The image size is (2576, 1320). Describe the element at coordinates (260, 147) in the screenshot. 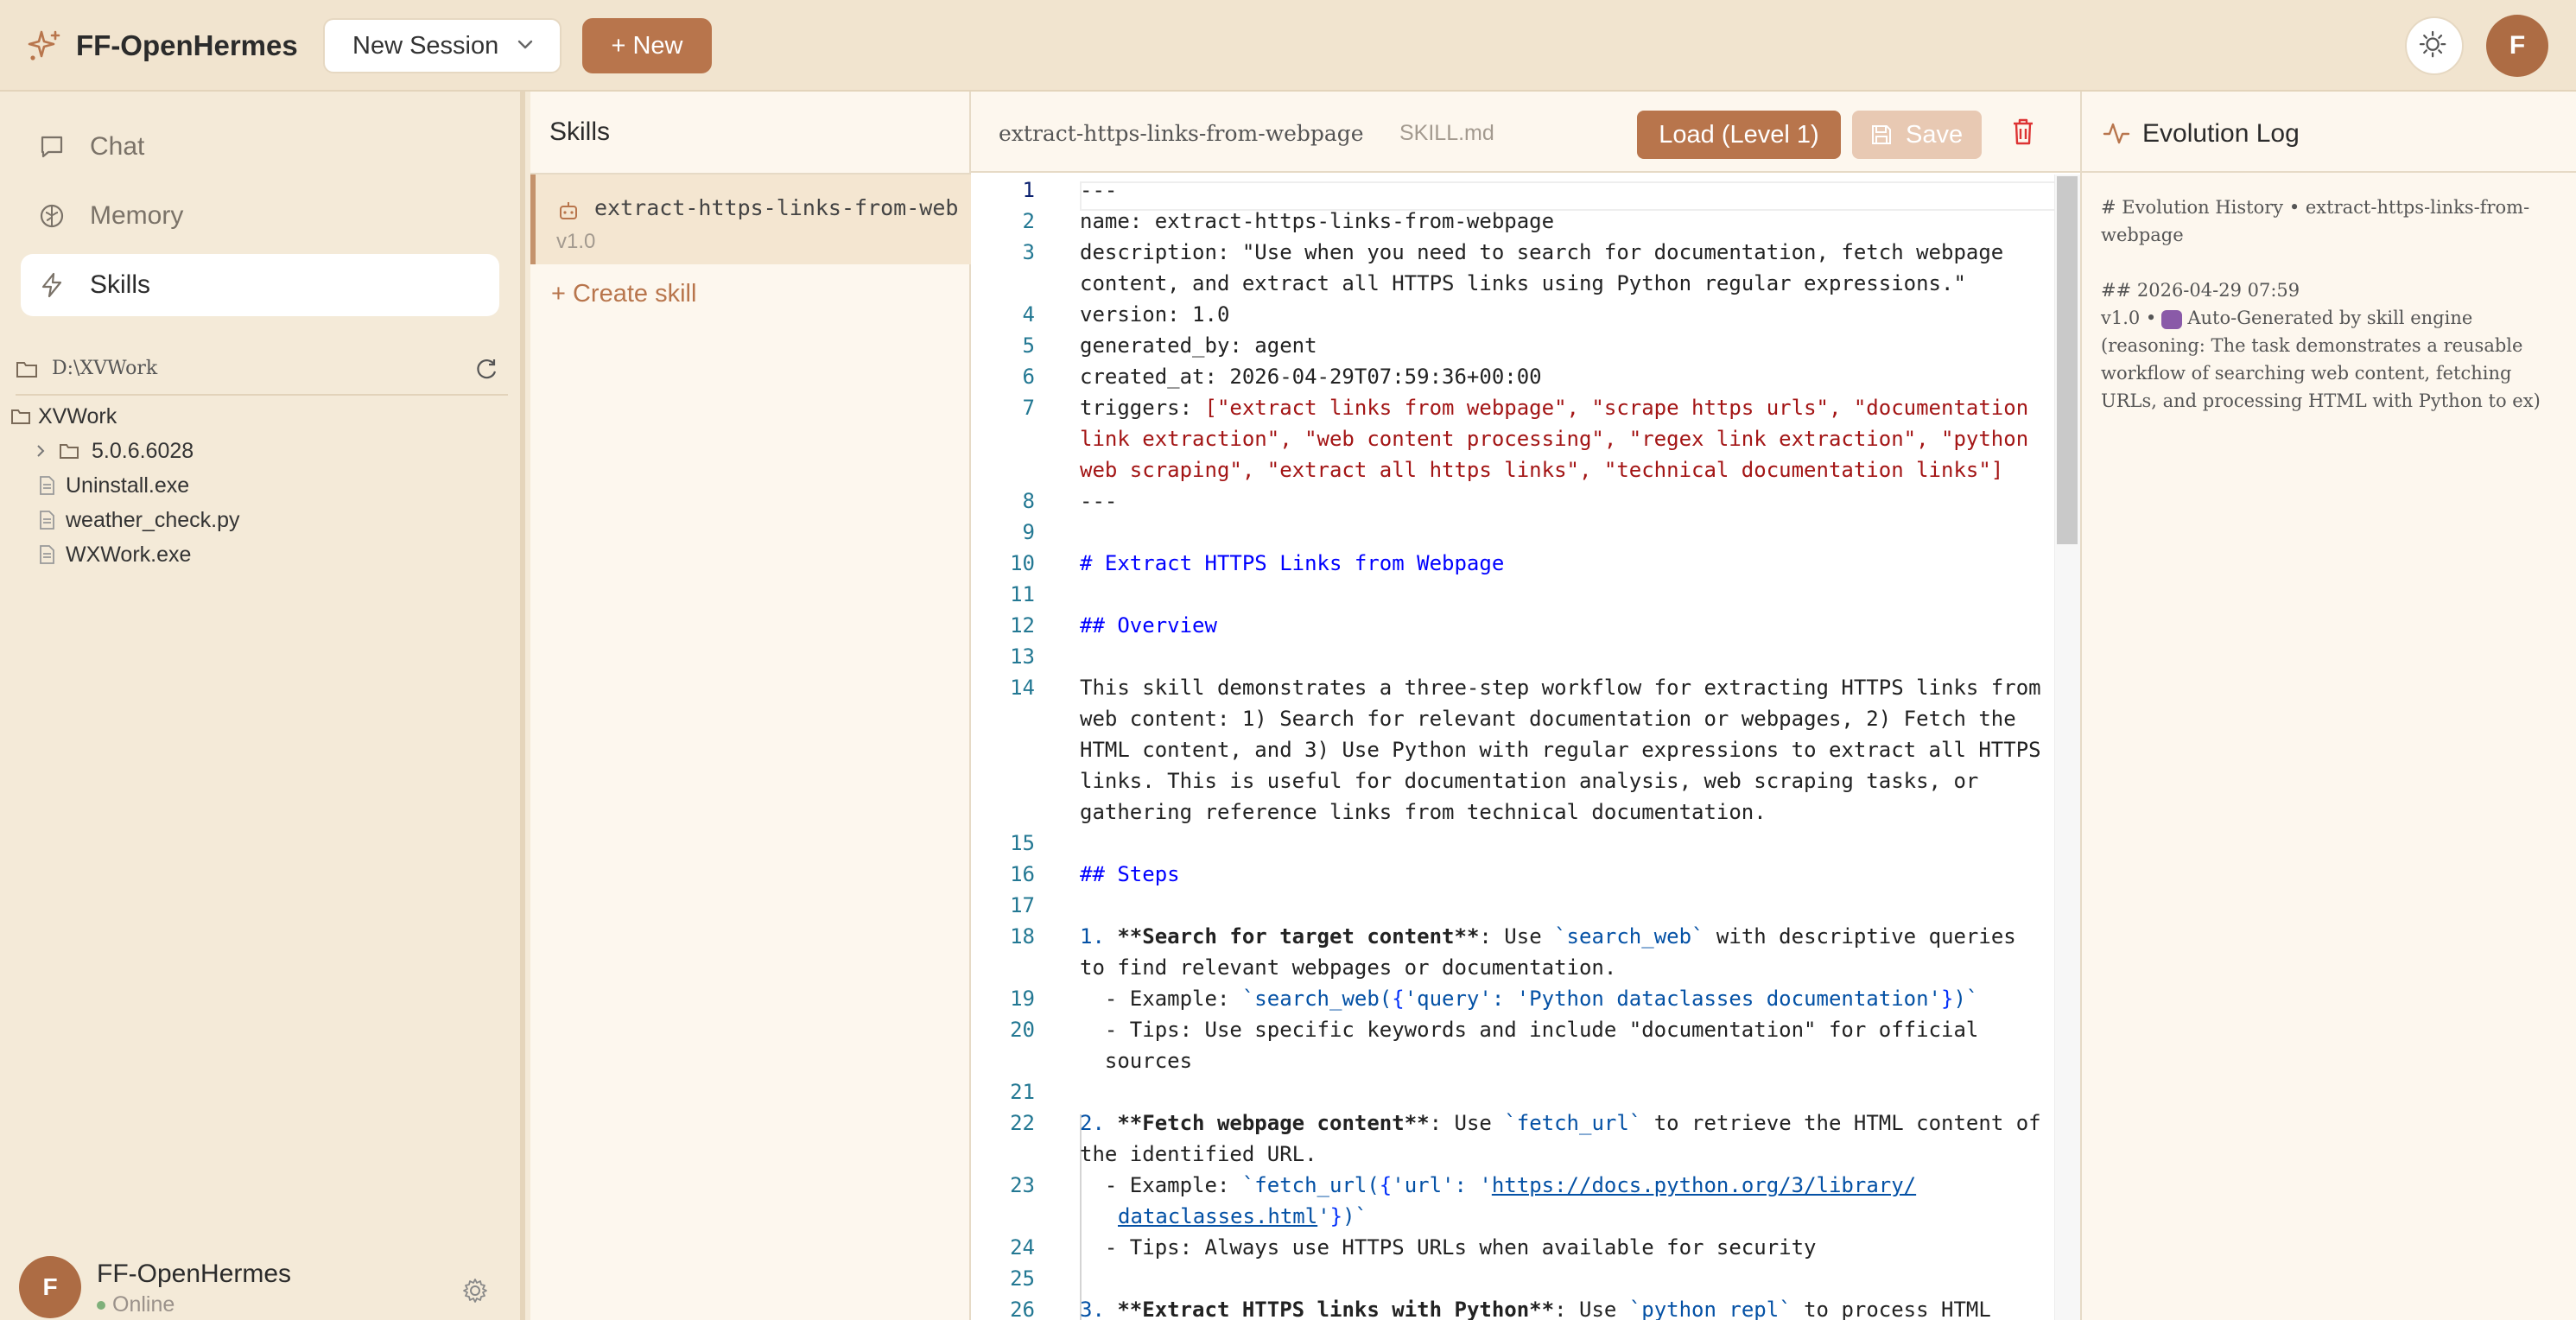

I see `sidebar-item-chat: Chat` at that location.